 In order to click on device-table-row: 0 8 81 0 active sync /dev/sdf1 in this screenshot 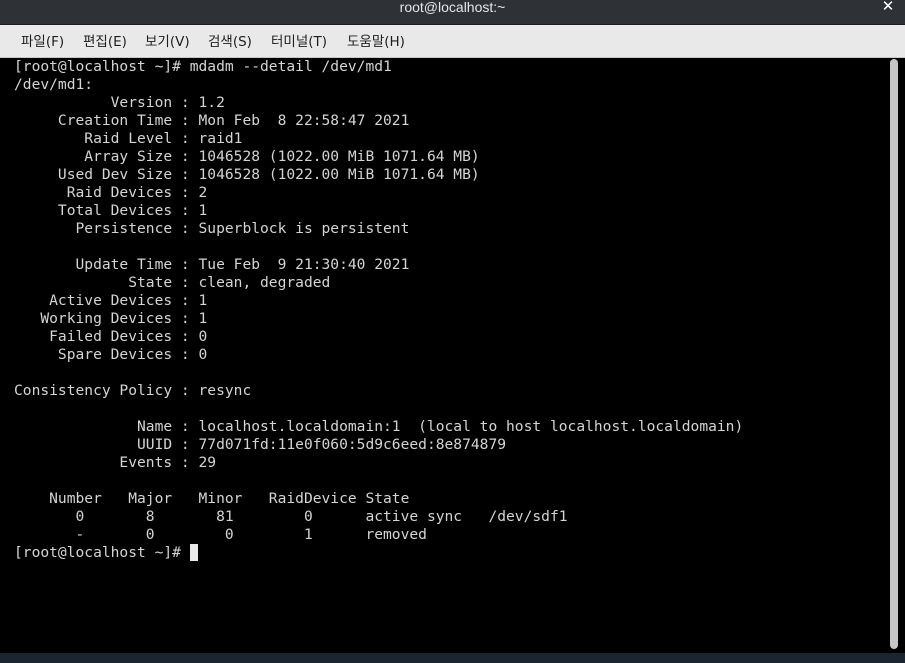, I will do `click(291, 516)`.